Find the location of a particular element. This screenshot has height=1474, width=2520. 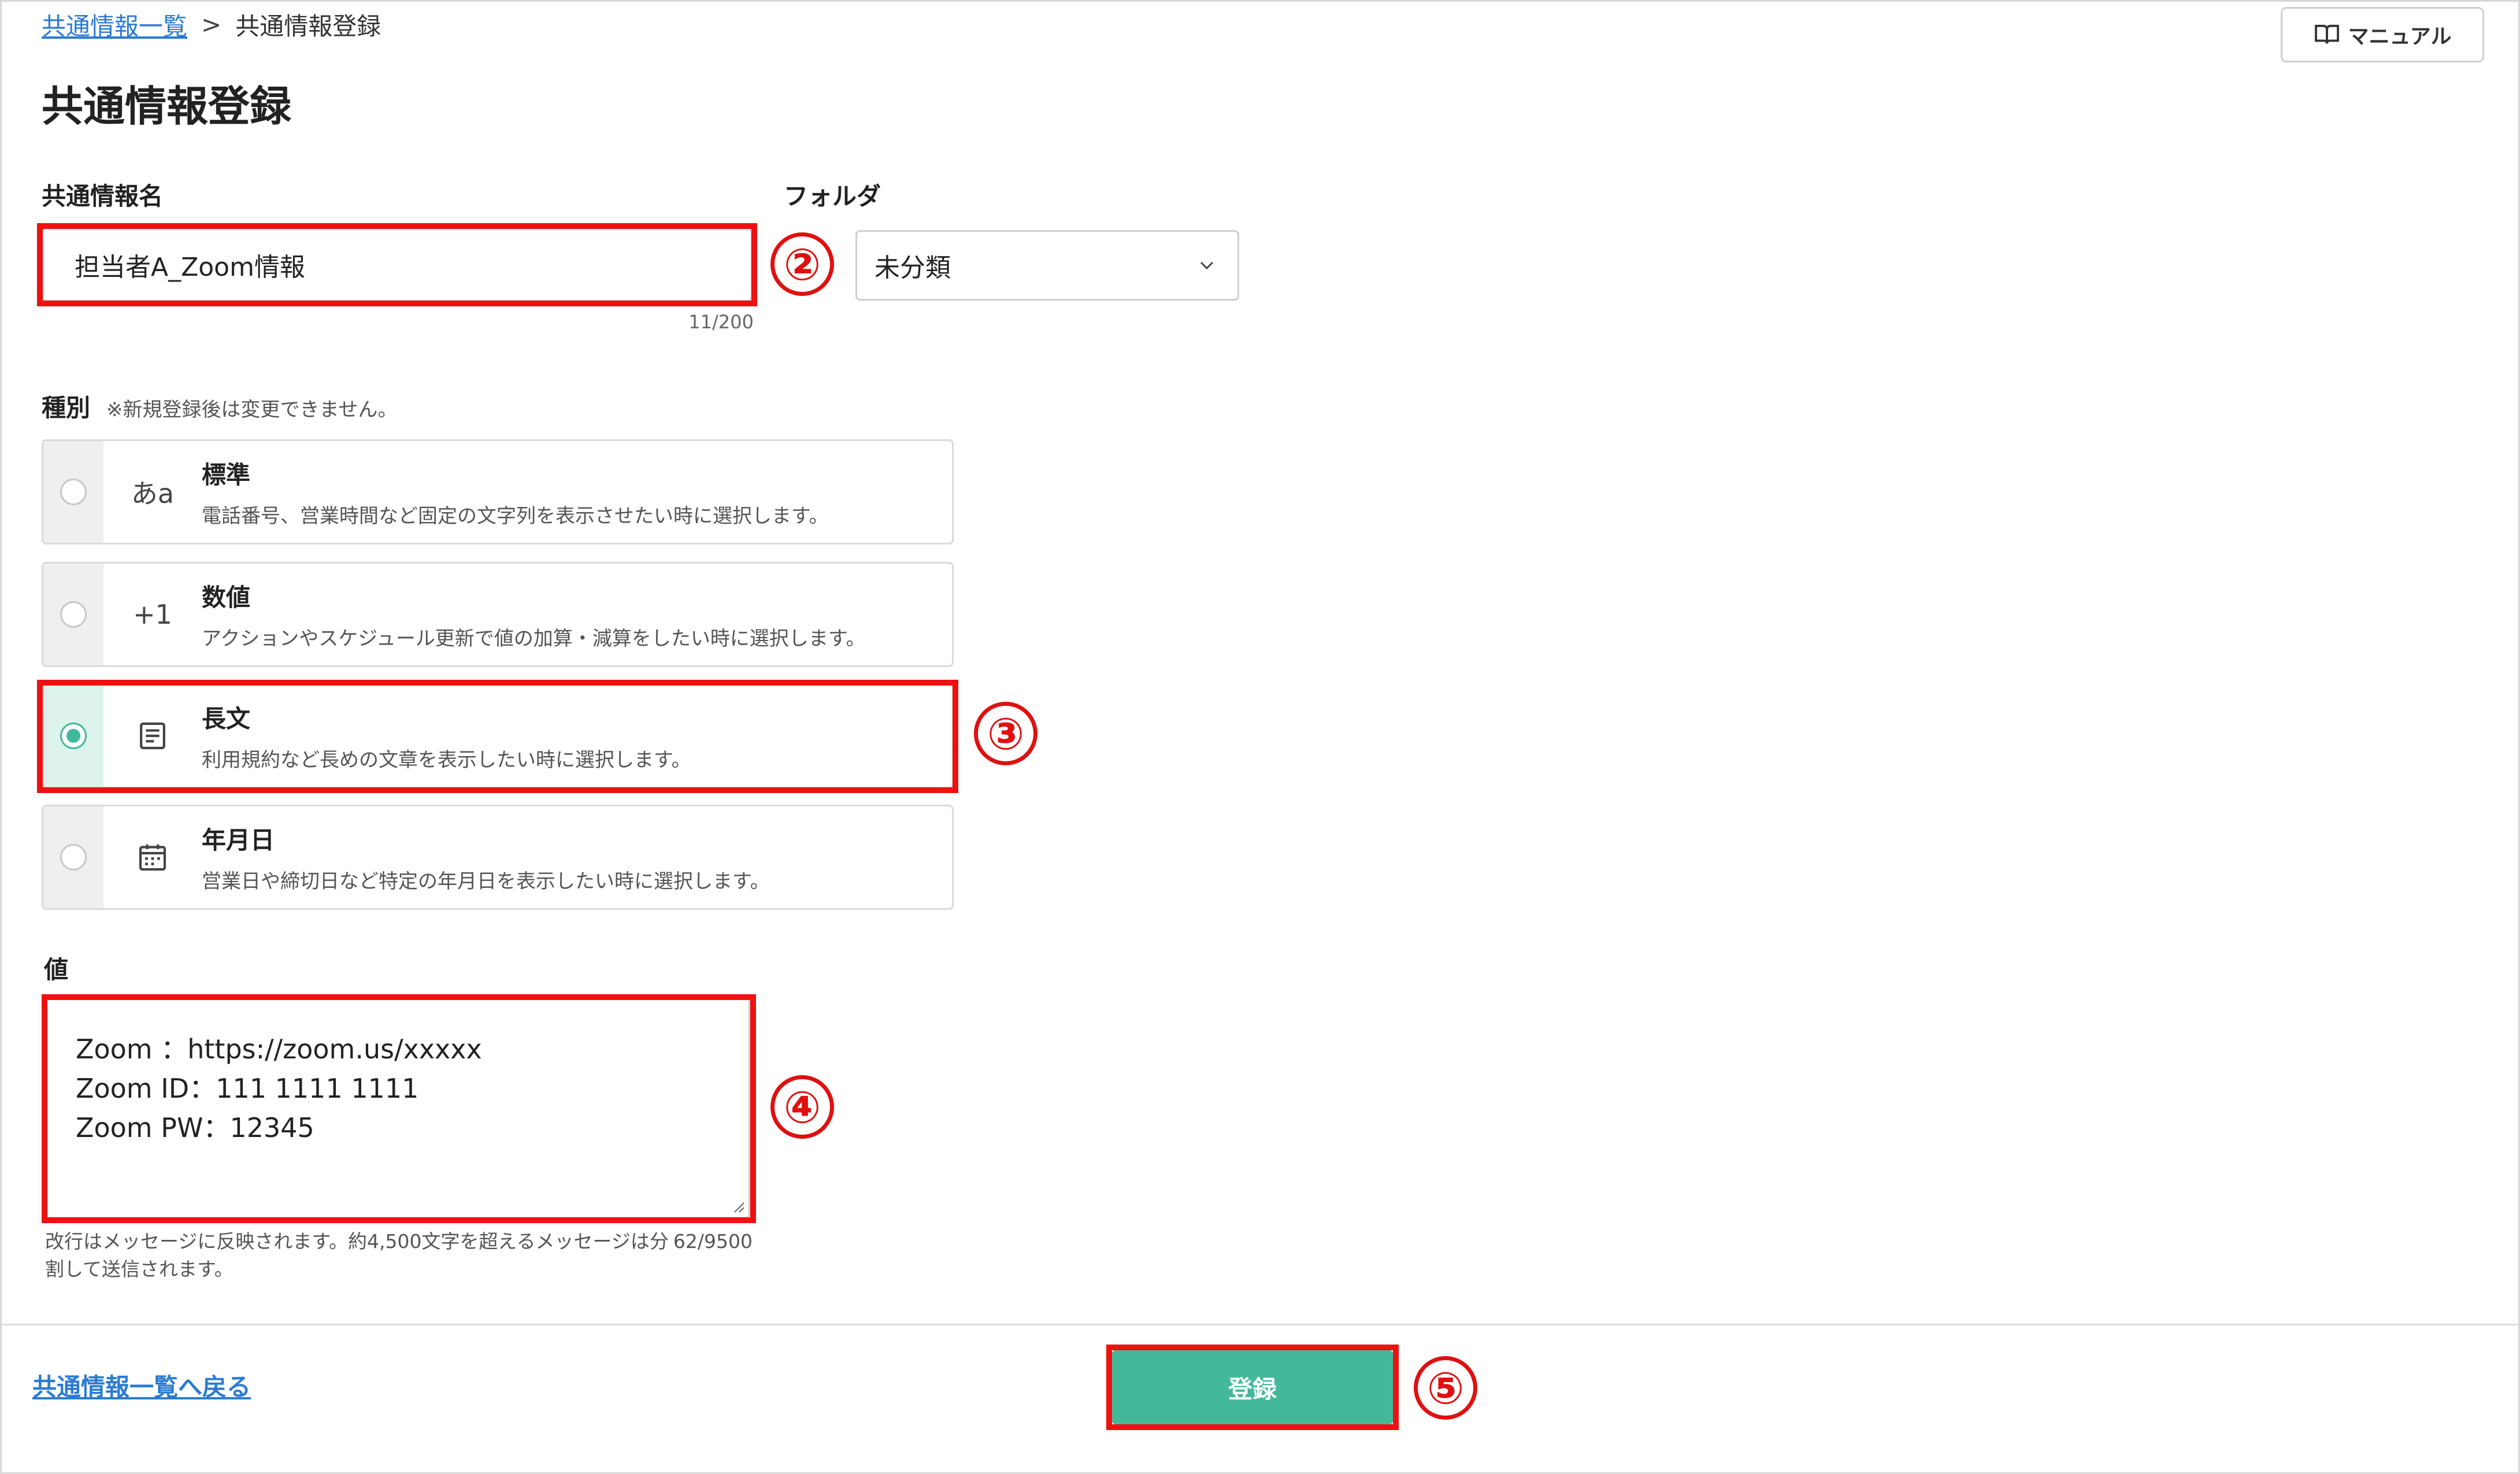

type-option-number: +1 数値 アクションやスケジュール更新で値の加算・減算をしたい時に選択します。 is located at coordinates (498, 614).